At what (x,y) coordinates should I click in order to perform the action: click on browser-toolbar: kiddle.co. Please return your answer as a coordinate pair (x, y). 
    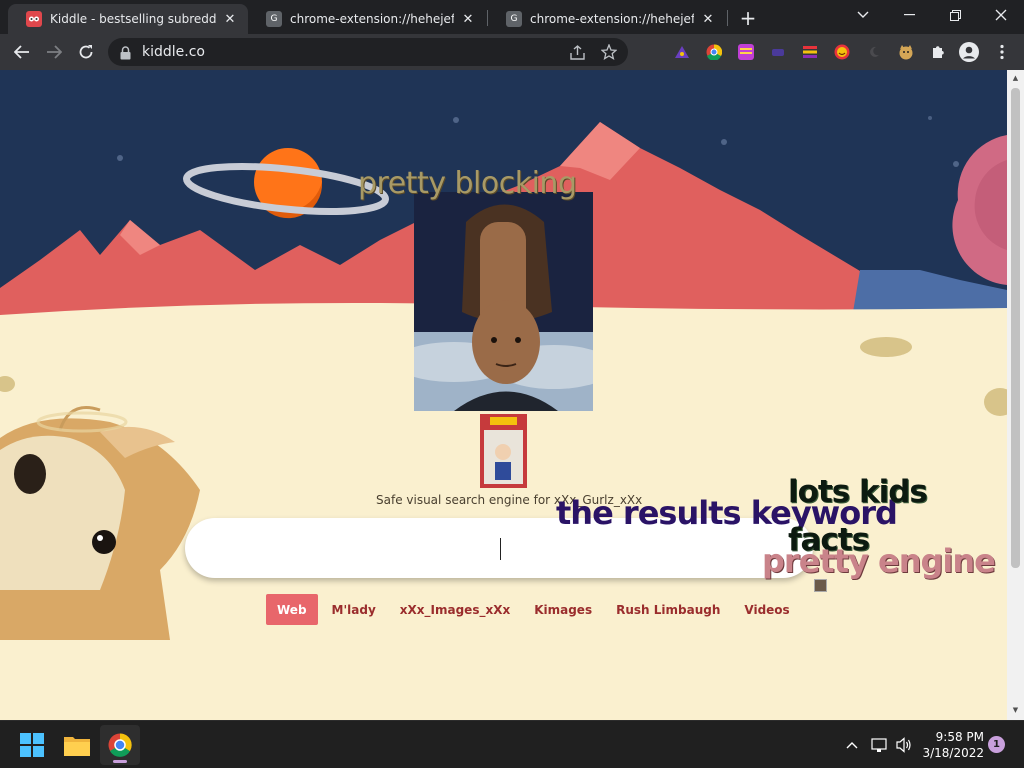
    Looking at the image, I should click on (512, 52).